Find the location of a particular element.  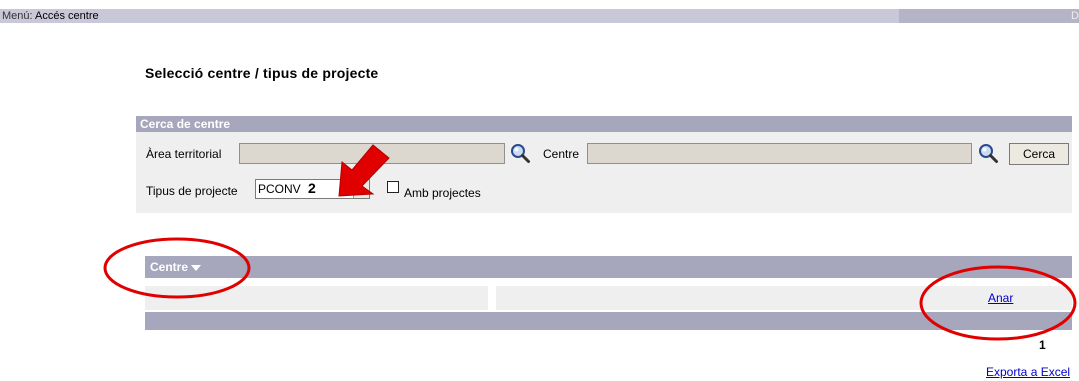

page-title: Selecció centre / tipus de projecte is located at coordinates (262, 73).